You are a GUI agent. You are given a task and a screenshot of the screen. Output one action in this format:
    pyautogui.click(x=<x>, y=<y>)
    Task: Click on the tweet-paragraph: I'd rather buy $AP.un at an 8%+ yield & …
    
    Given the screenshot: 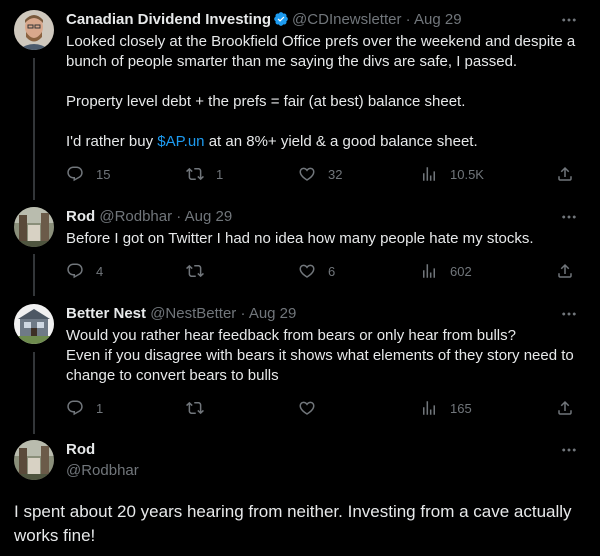 What is the action you would take?
    pyautogui.click(x=326, y=142)
    